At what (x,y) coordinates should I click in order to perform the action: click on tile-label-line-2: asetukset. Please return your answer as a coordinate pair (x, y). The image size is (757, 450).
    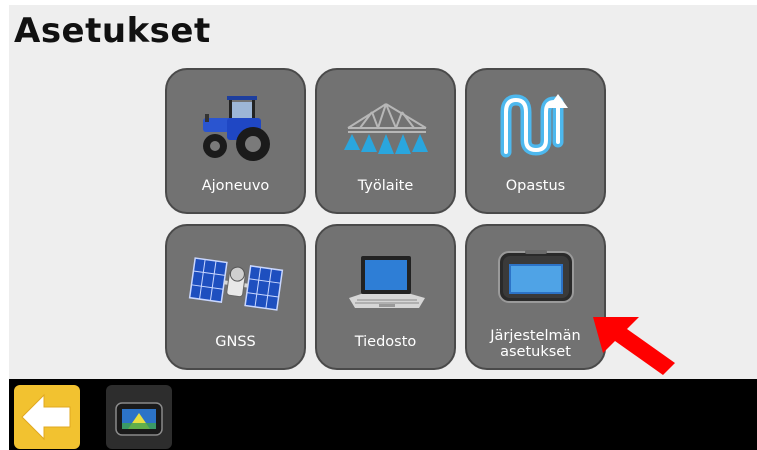
    Looking at the image, I should click on (535, 352).